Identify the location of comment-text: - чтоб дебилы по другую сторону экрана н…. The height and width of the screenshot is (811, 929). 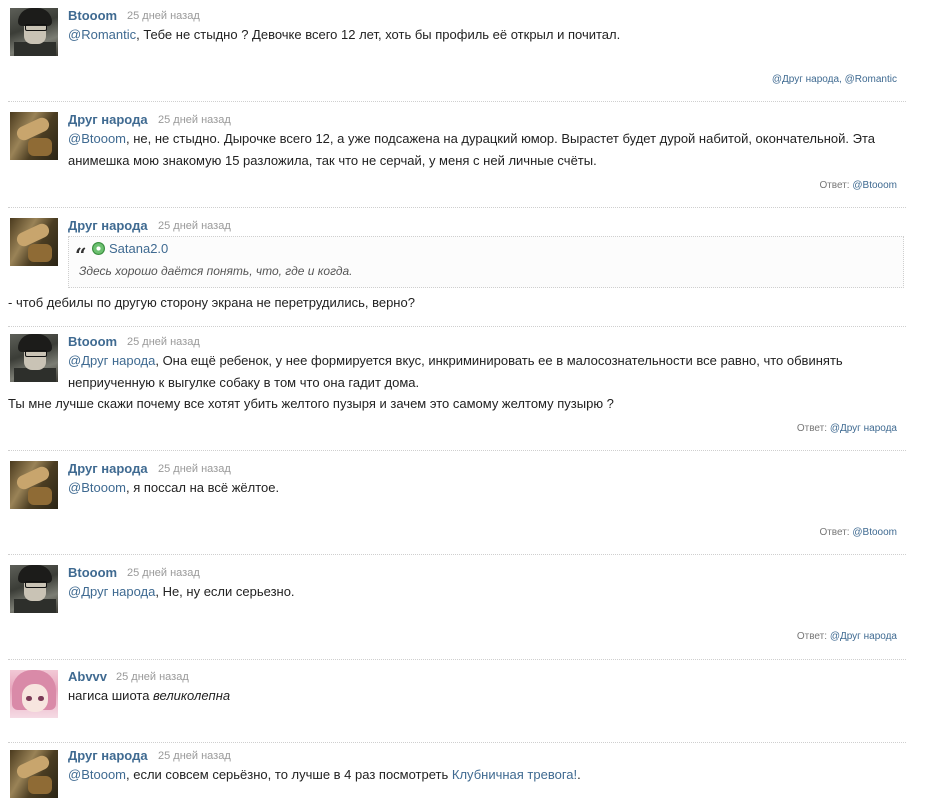
(211, 302).